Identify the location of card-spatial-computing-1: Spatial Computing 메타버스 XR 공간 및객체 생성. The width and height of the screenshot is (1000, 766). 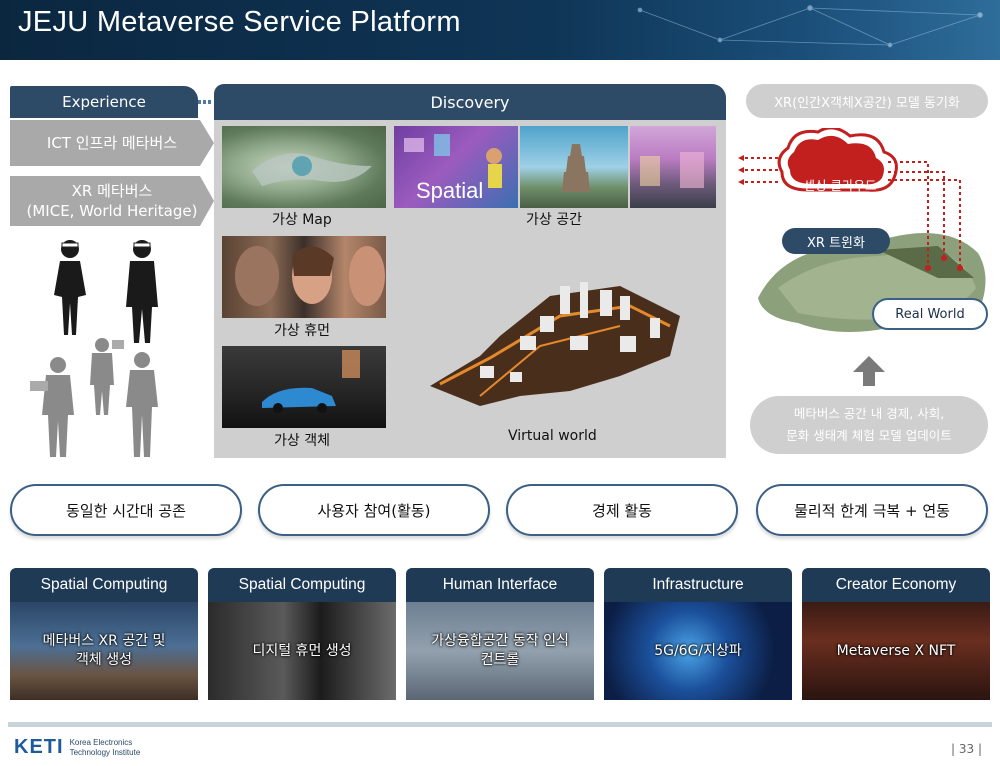
(104, 634).